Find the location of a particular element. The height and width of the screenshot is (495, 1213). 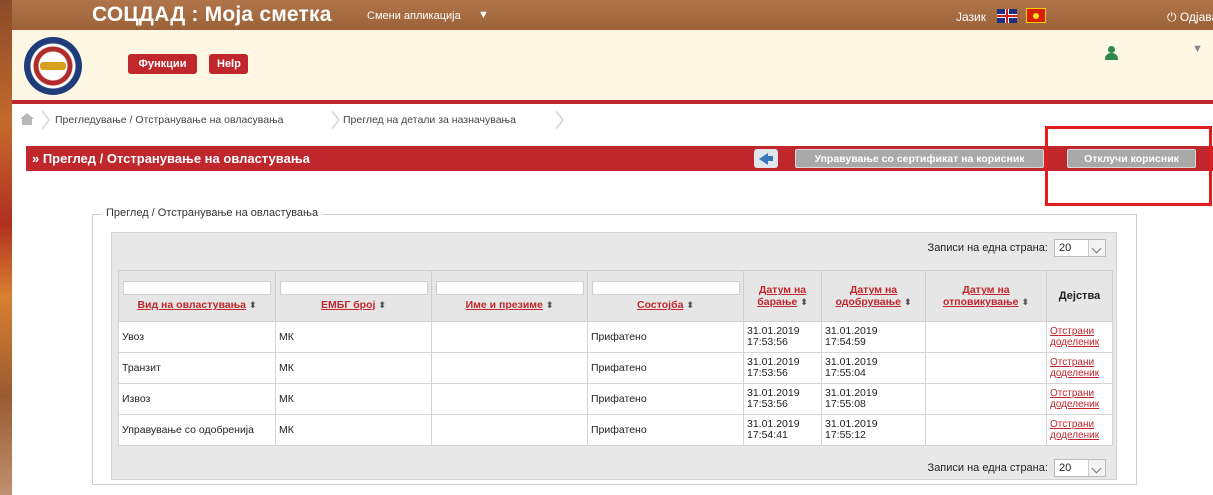

cell-approval-date: 31.01.2019 17:55:08 is located at coordinates (873, 399).